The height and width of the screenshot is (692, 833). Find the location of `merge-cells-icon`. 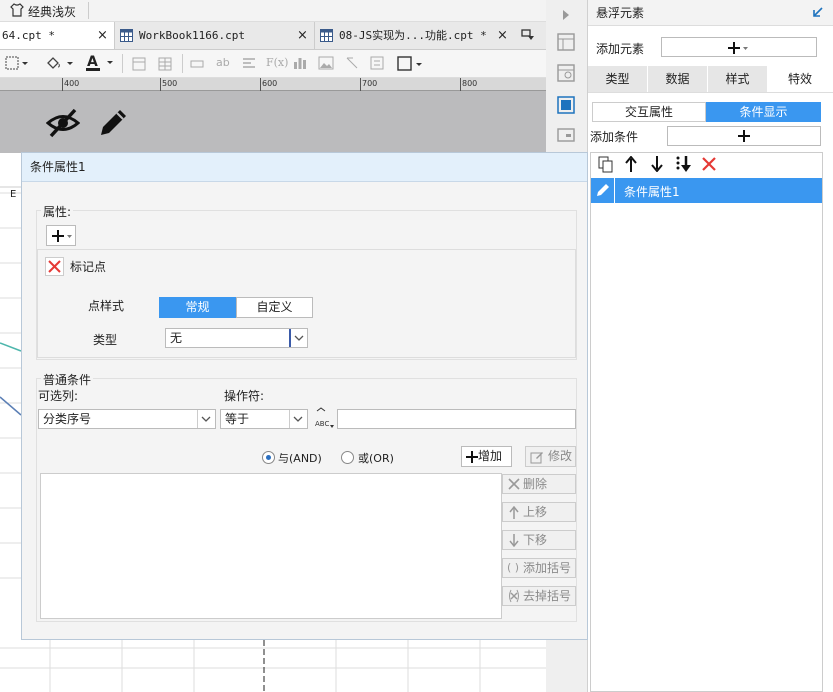

merge-cells-icon is located at coordinates (139, 64).